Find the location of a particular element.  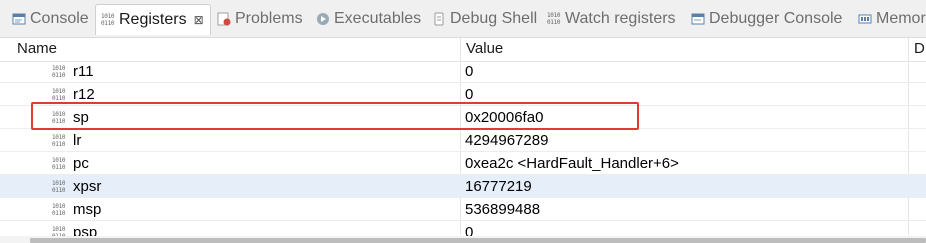

horizontal-scrollbar is located at coordinates (463, 239).